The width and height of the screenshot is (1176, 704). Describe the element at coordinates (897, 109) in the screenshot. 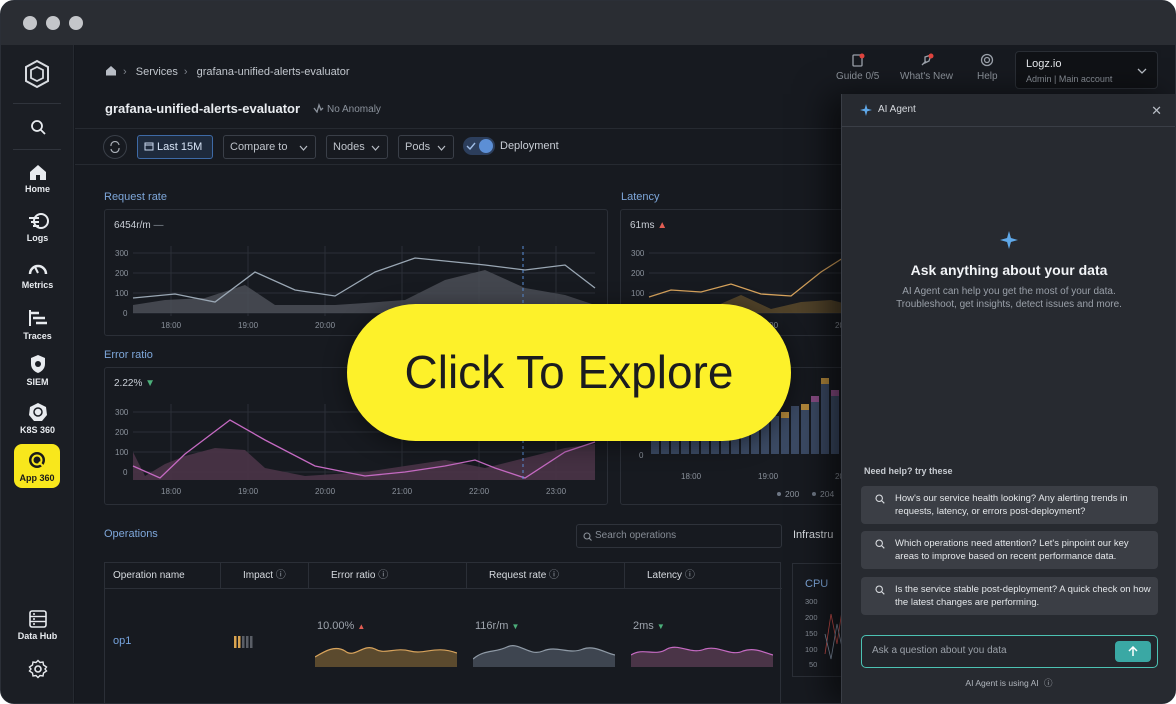

I see `ai-agent-title: AI Agent` at that location.